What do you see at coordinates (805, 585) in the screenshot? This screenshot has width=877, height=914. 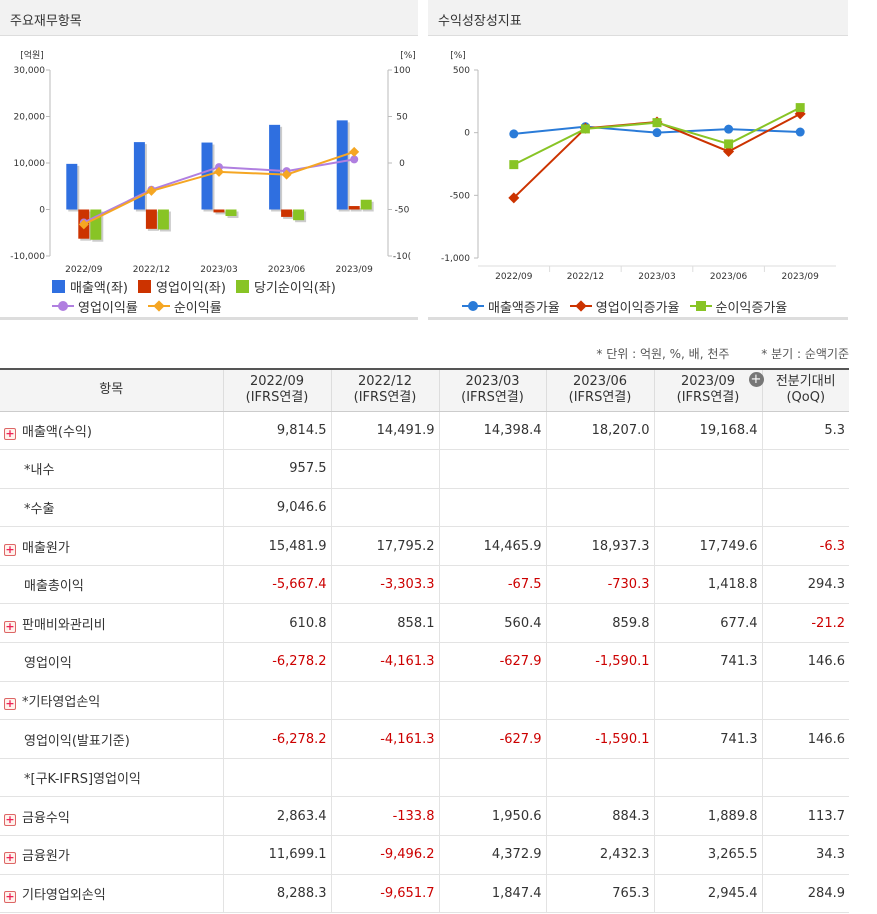 I see `table-cell: 294.3` at bounding box center [805, 585].